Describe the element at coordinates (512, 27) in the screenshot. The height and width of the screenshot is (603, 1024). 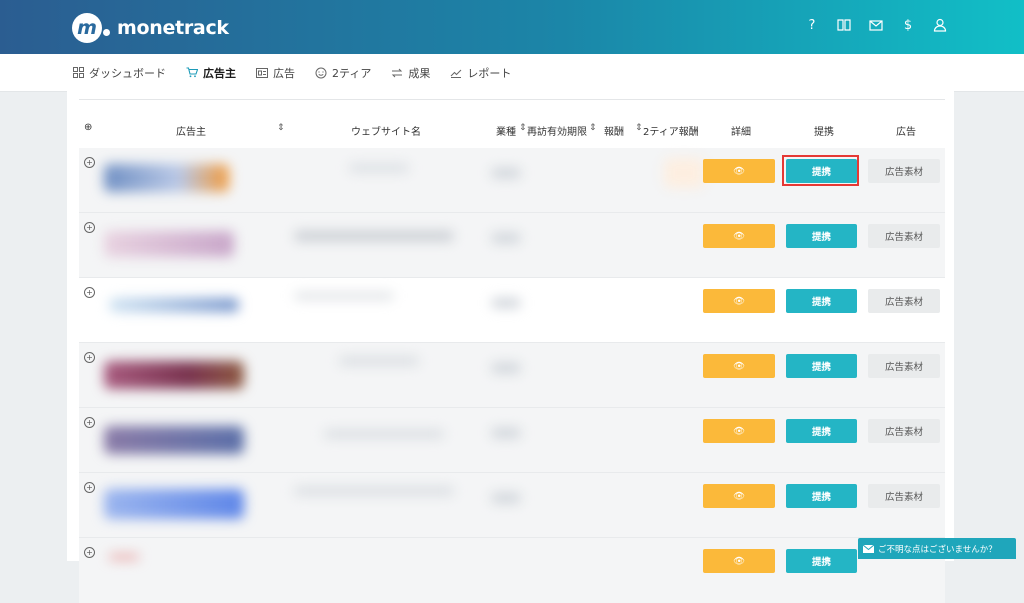
I see `top-bar: m monetrack ? $` at that location.